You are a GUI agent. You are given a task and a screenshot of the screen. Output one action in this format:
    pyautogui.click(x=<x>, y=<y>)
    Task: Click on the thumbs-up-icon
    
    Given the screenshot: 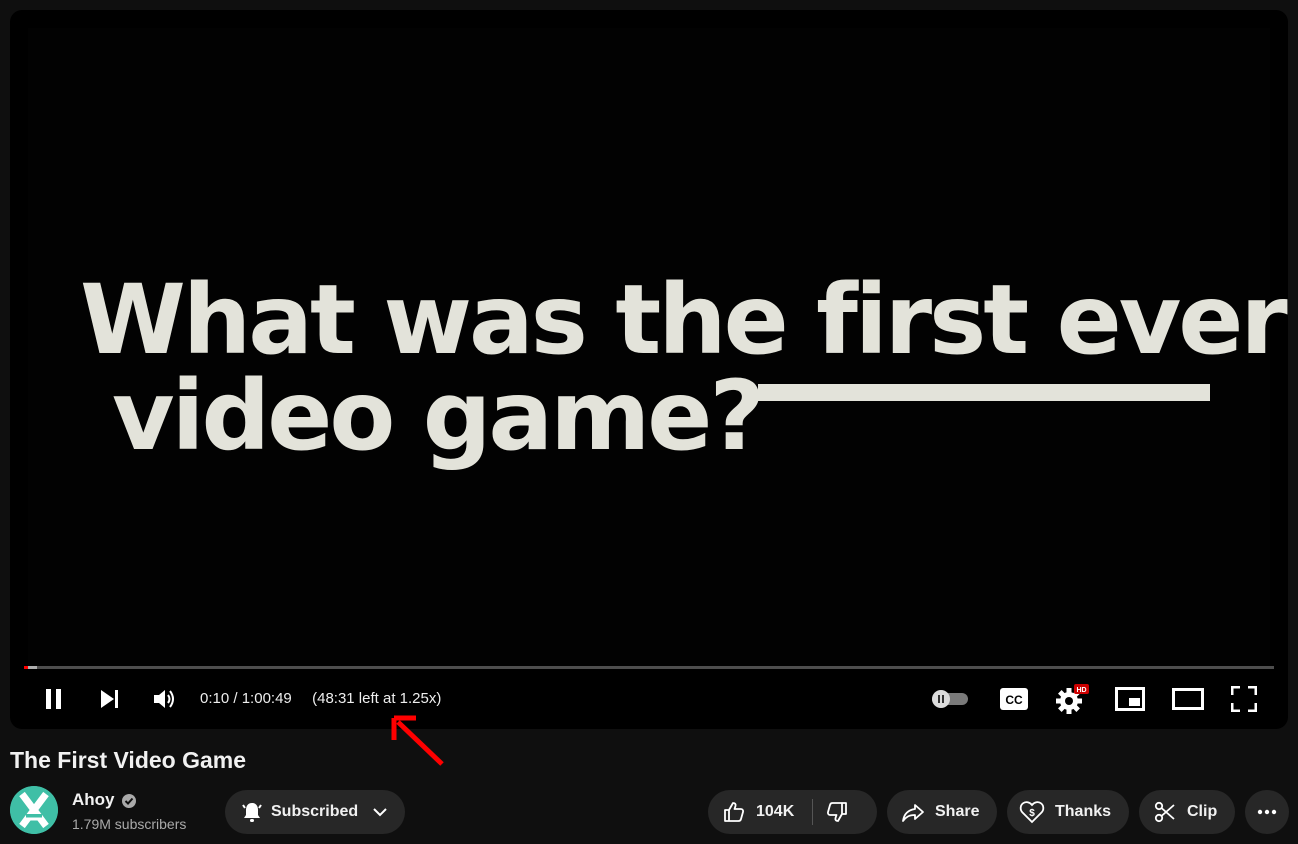 What is the action you would take?
    pyautogui.click(x=734, y=812)
    